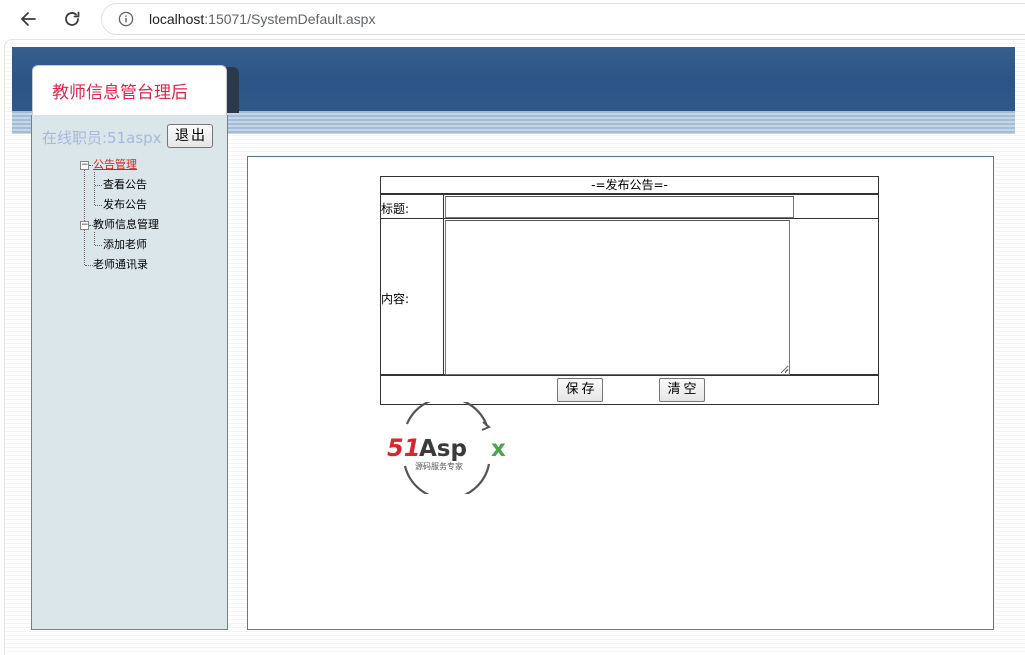 This screenshot has height=655, width=1025. I want to click on url-path: :15071/SystemDefault.aspx, so click(290, 19).